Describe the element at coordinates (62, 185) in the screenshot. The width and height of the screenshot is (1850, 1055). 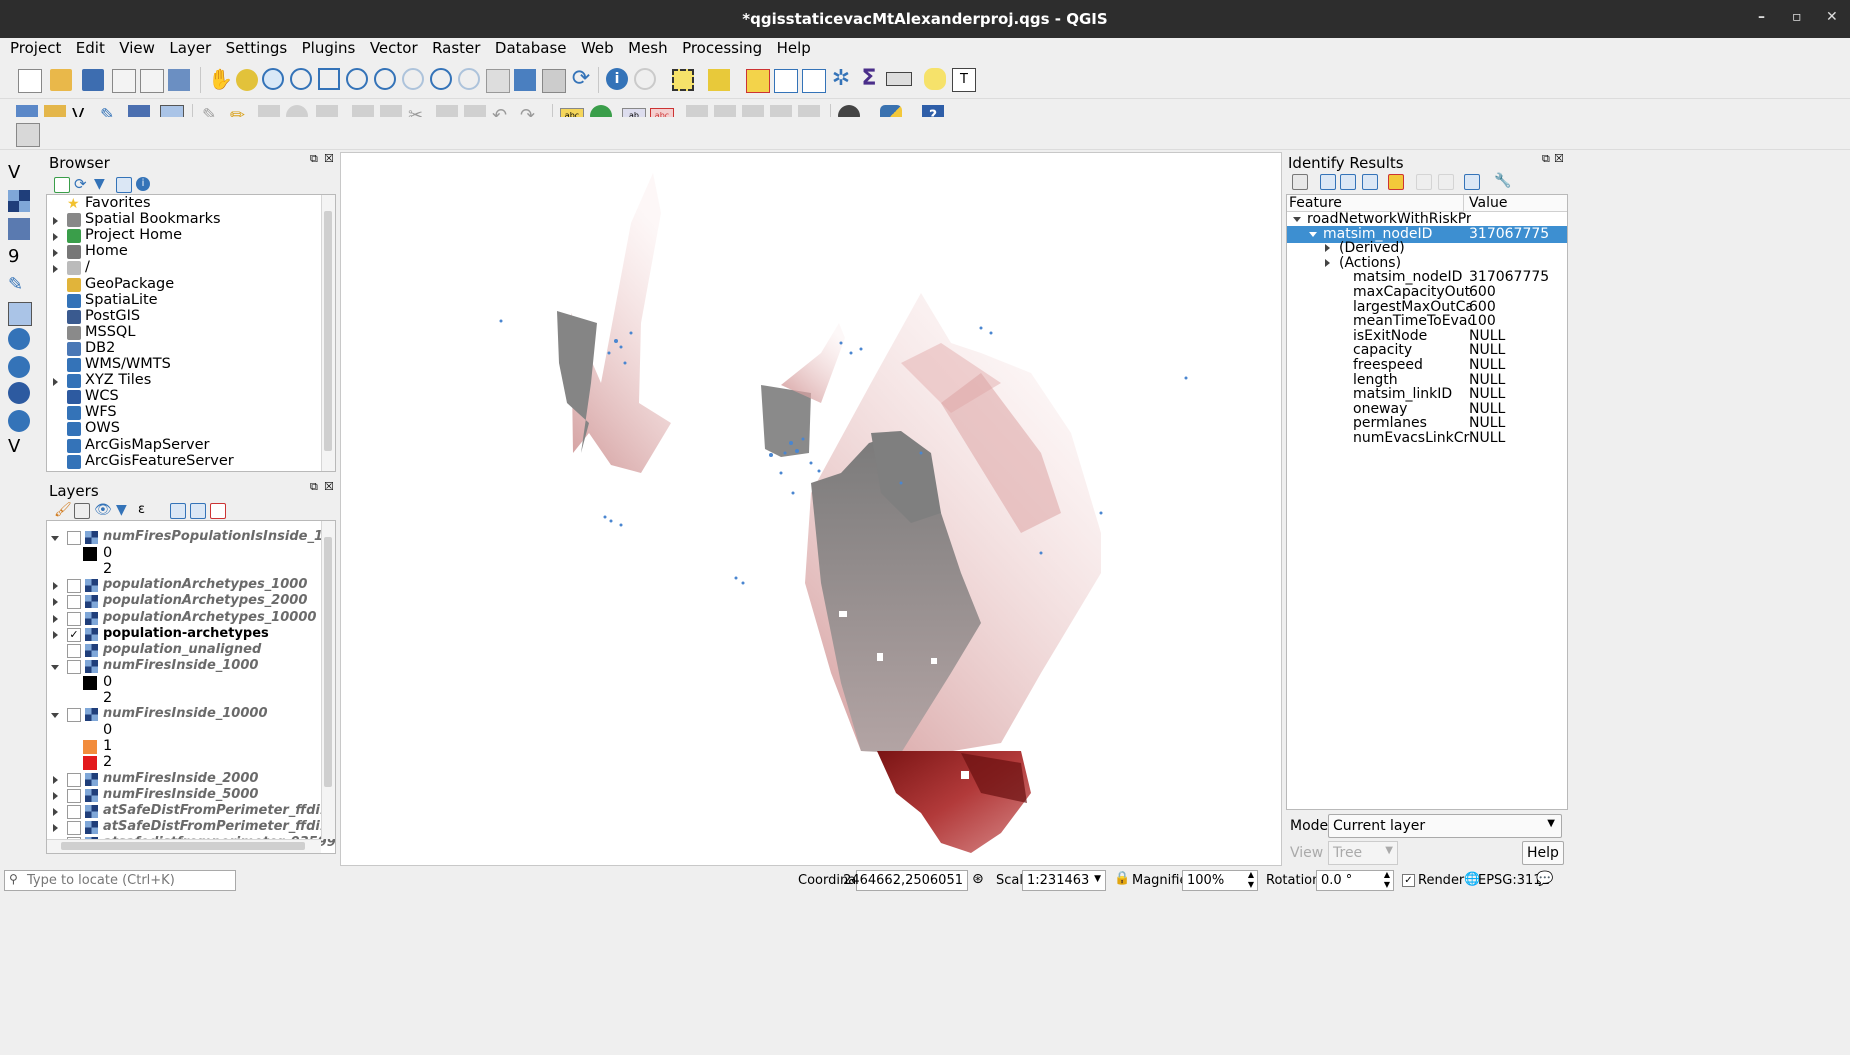
I see `add-layer-icon` at that location.